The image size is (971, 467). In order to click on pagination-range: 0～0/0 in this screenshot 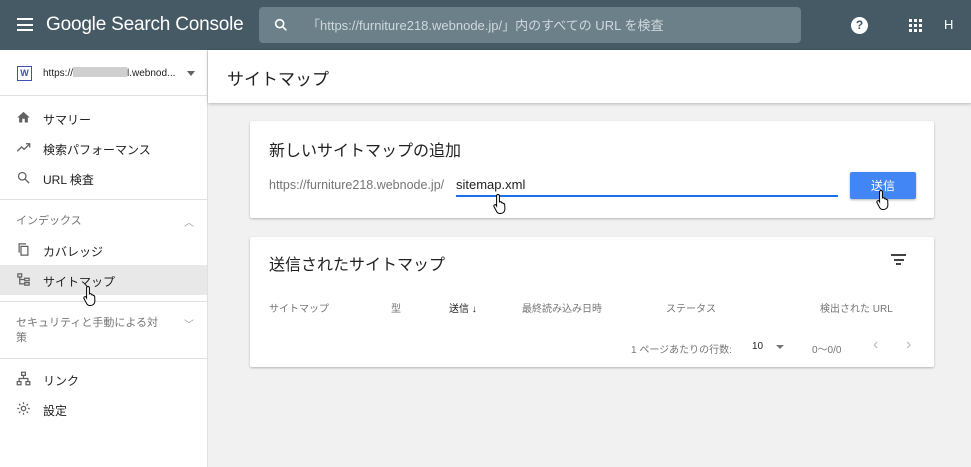, I will do `click(827, 350)`.